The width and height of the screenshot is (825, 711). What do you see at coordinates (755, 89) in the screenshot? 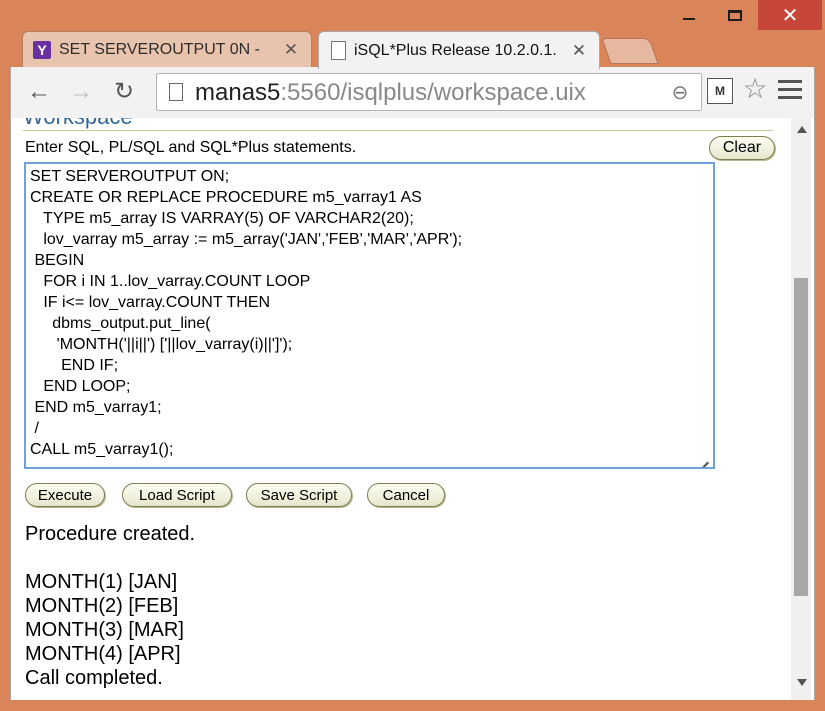
I see `bookmark-star-icon: ☆` at bounding box center [755, 89].